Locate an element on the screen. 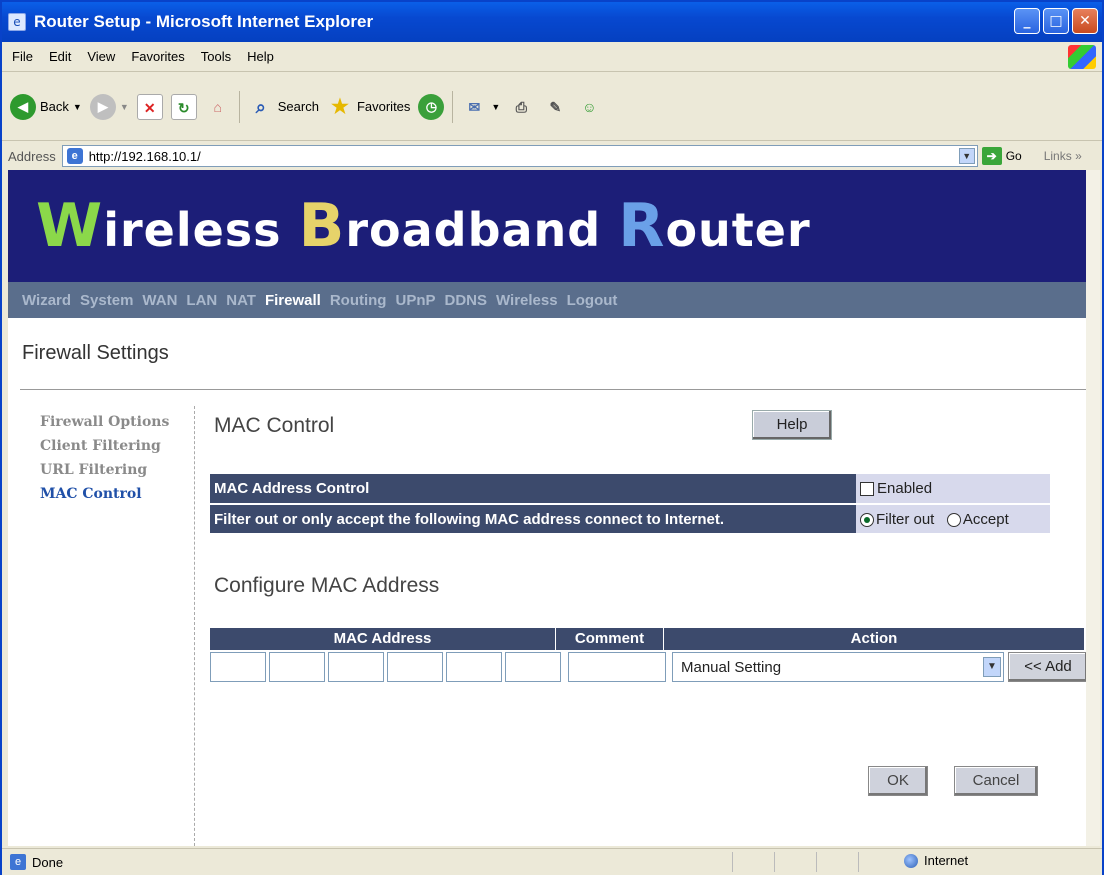 This screenshot has width=1104, height=875. search-button: ⌕ Search is located at coordinates (283, 107).